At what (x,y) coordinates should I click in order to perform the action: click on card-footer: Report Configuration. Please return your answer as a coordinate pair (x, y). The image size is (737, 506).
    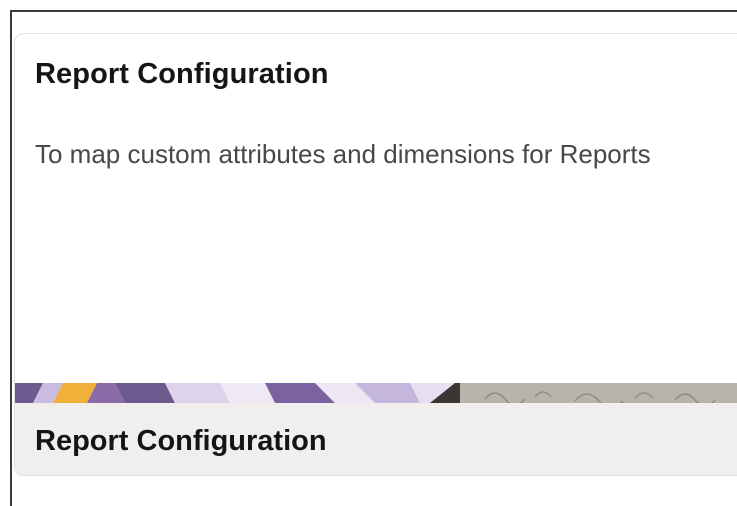
    Looking at the image, I should click on (376, 439).